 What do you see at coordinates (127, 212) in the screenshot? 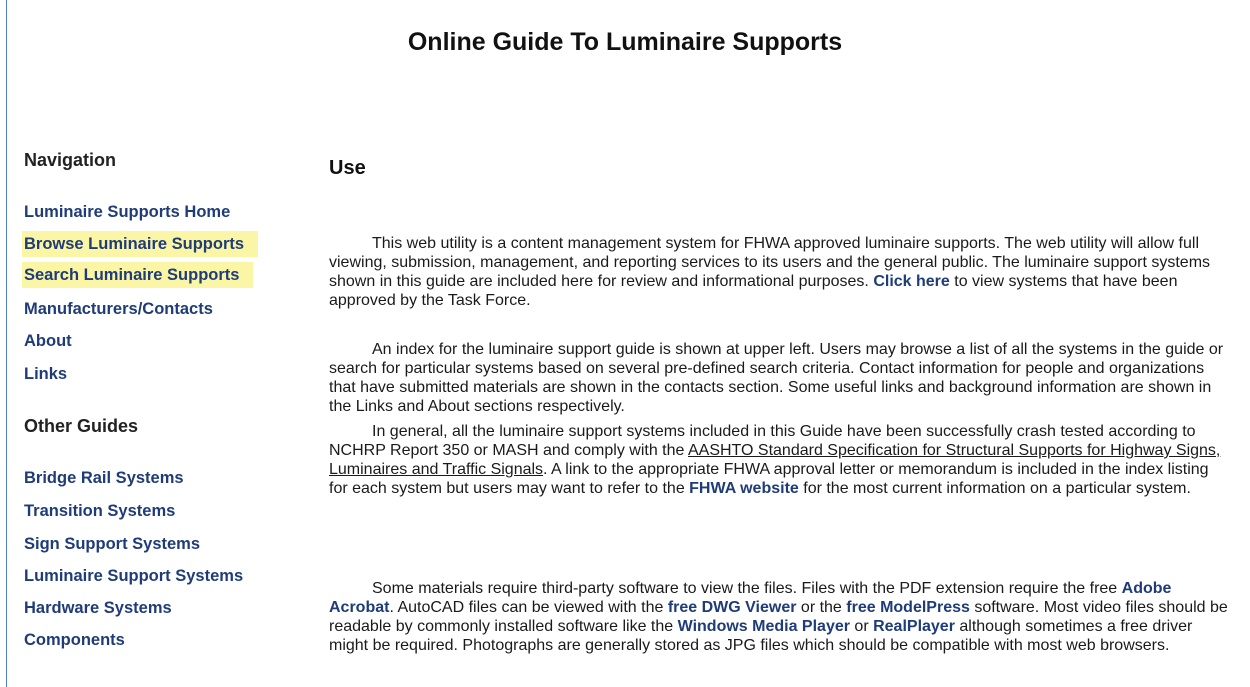
I see `nav-link-home: Luminaire Supports Home` at bounding box center [127, 212].